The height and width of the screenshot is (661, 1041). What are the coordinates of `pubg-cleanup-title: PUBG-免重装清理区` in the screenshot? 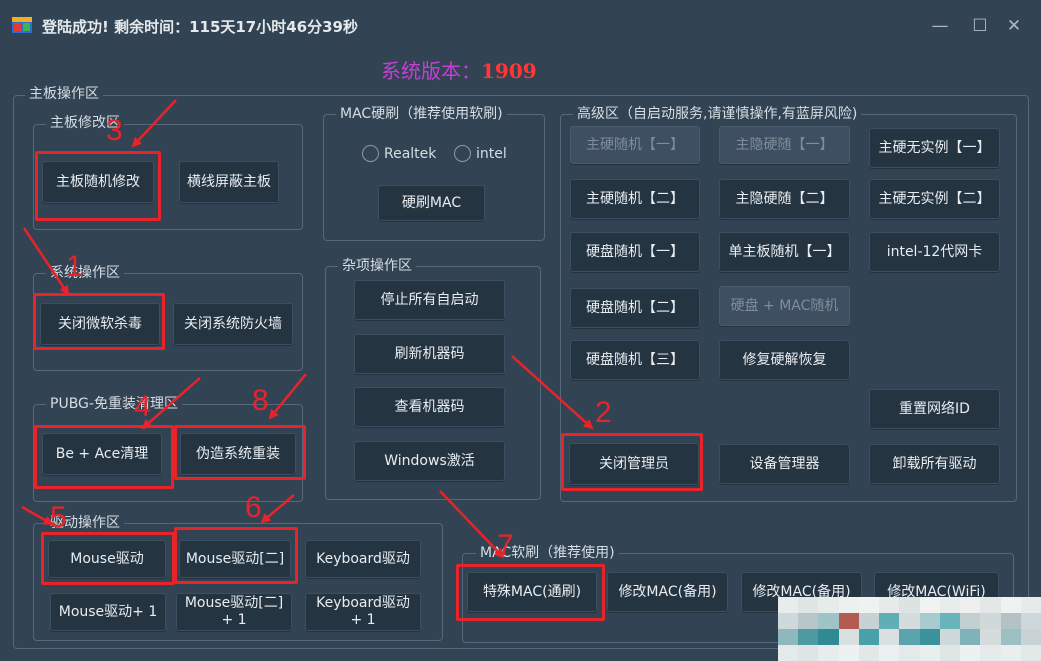 It's located at (114, 404).